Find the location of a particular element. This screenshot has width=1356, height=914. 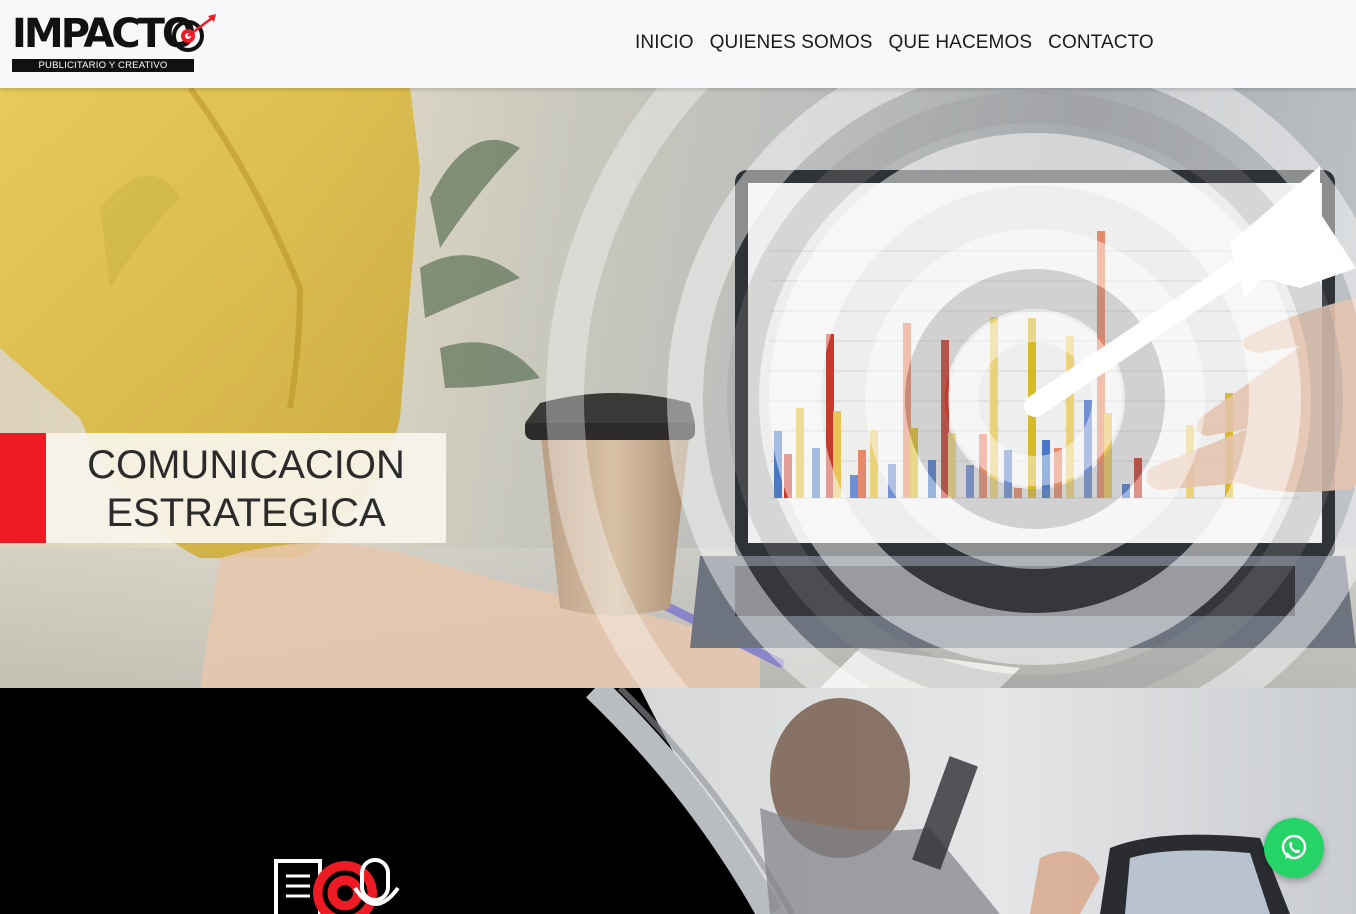

nav-contacto: CONTACTO is located at coordinates (1101, 43).